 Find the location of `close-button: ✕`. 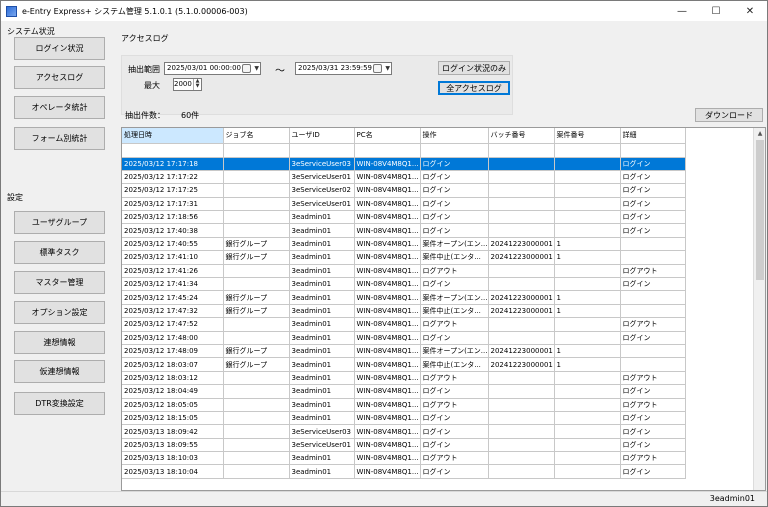

close-button: ✕ is located at coordinates (750, 11).